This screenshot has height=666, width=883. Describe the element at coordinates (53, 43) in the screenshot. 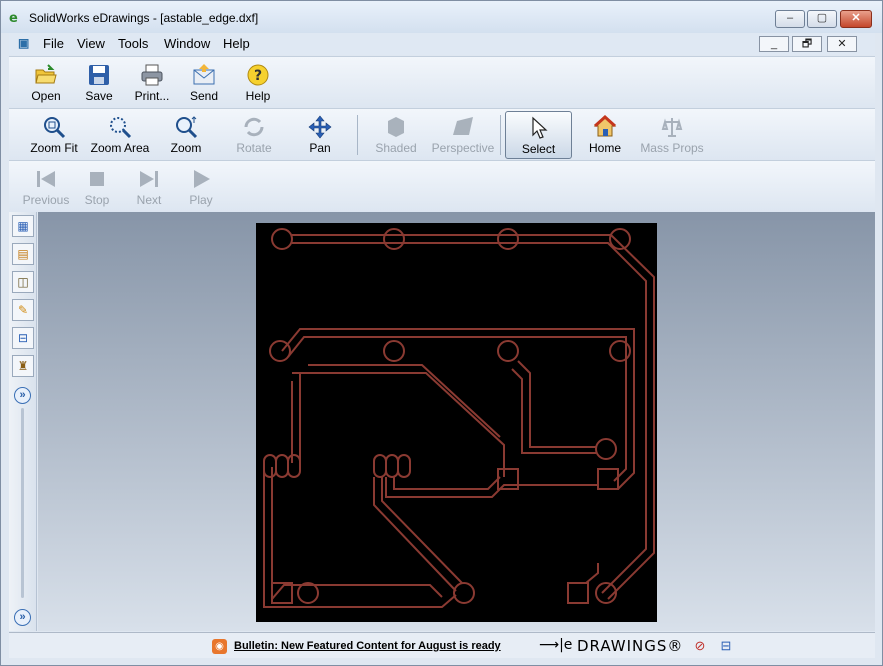

I see `menu-file: File` at that location.